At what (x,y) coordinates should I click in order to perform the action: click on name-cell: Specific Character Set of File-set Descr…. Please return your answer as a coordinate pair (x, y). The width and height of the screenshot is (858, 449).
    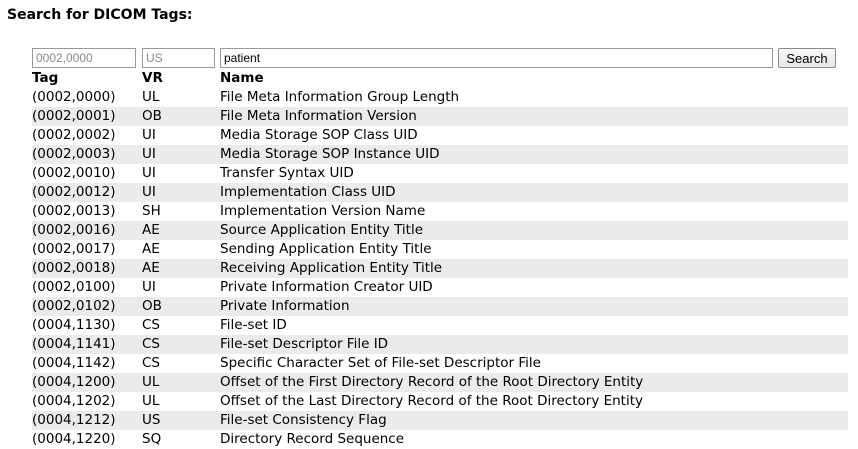
    Looking at the image, I should click on (380, 363).